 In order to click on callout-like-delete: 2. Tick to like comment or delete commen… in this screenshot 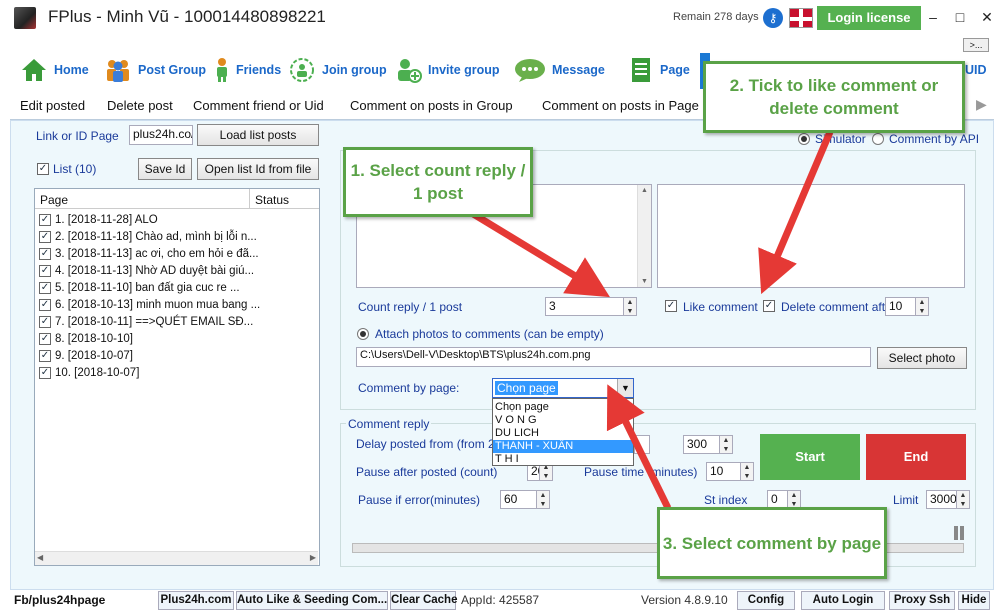, I will do `click(834, 97)`.